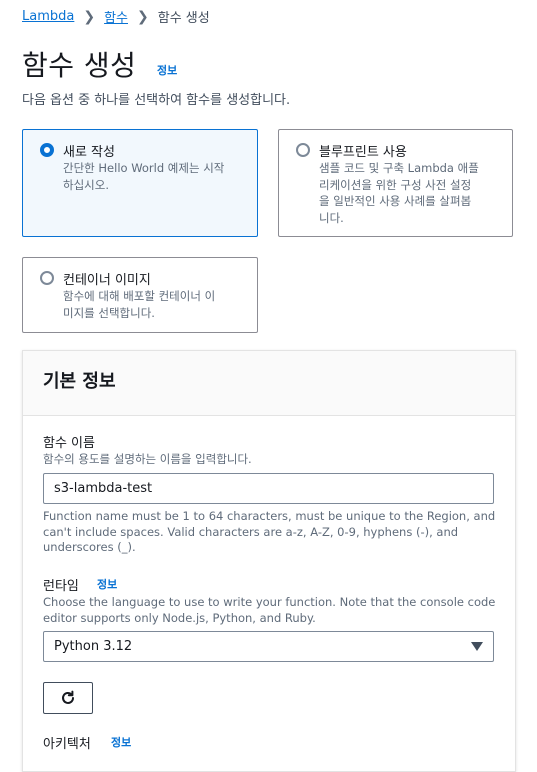 This screenshot has height=772, width=537. What do you see at coordinates (477, 646) in the screenshot?
I see `caret-down-icon` at bounding box center [477, 646].